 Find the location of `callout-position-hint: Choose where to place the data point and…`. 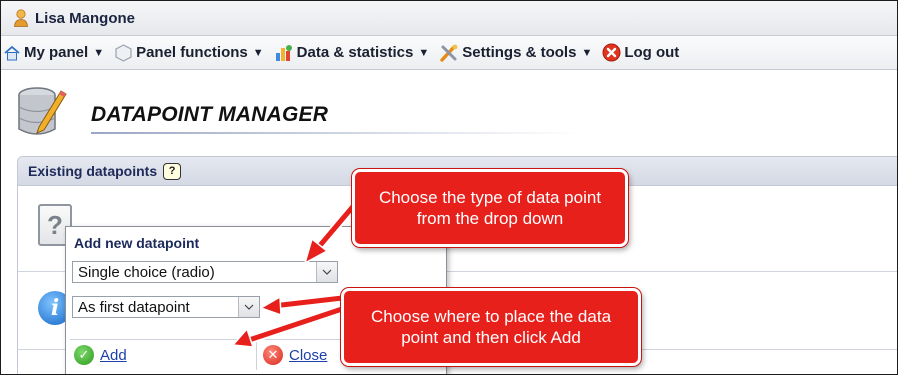

callout-position-hint: Choose where to place the data point and… is located at coordinates (491, 327).